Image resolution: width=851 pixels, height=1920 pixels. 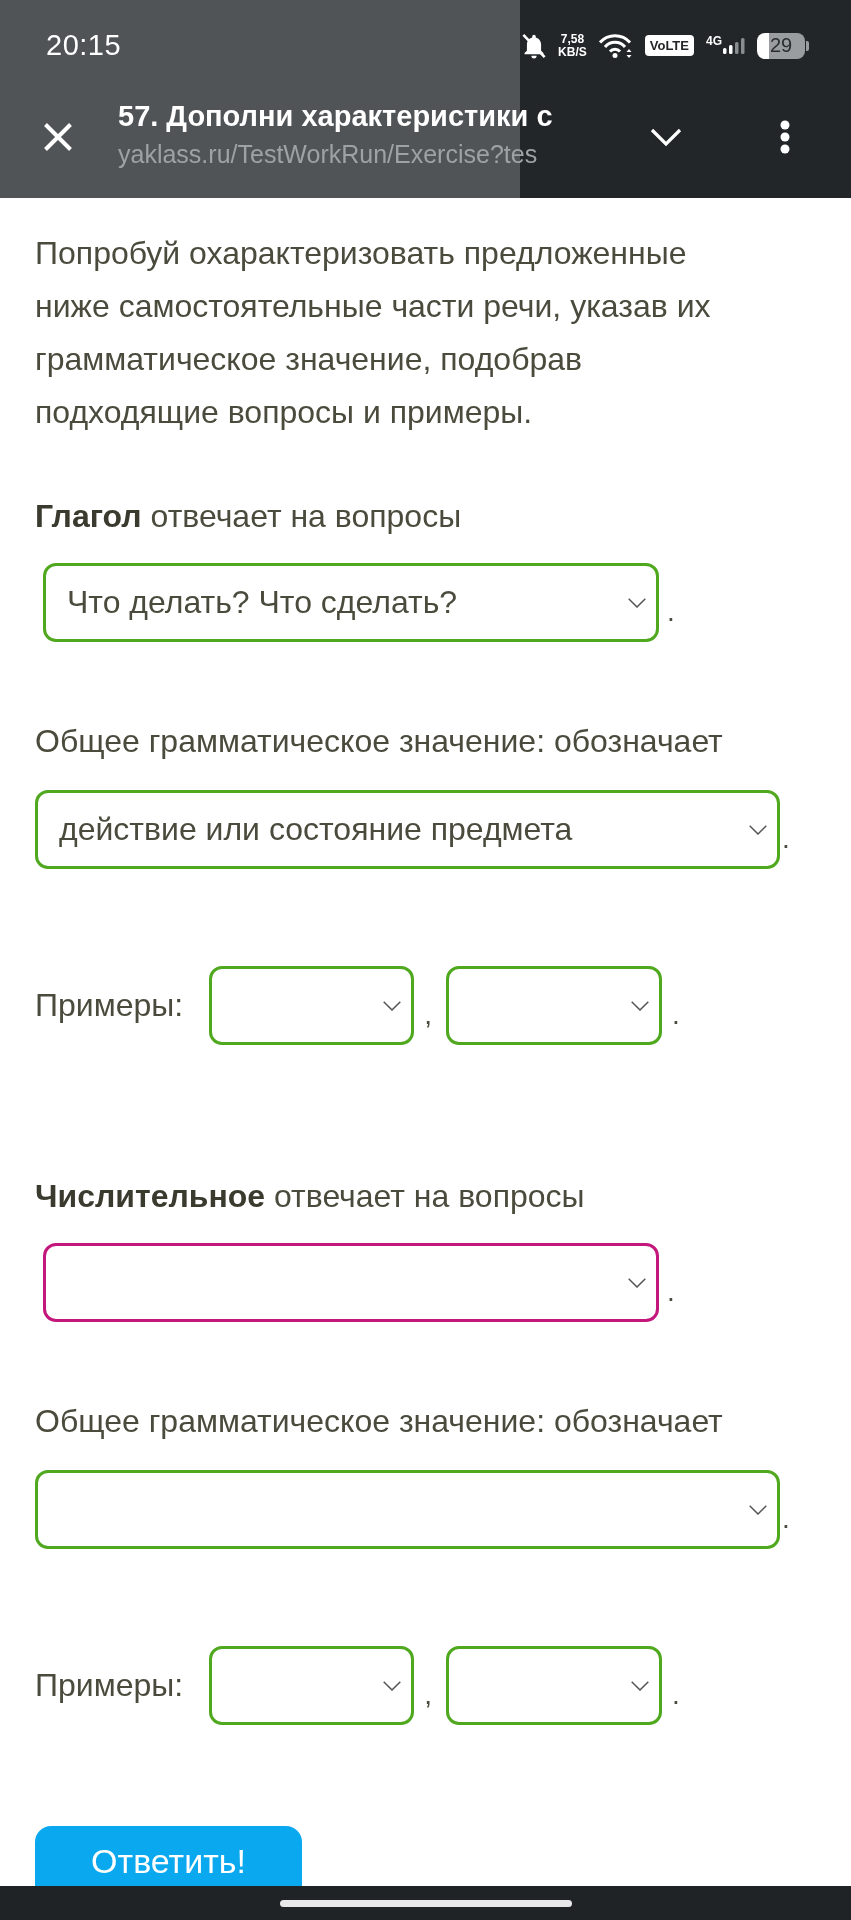 What do you see at coordinates (336, 116) in the screenshot?
I see `page-title: 57. Дополни характеристики с` at bounding box center [336, 116].